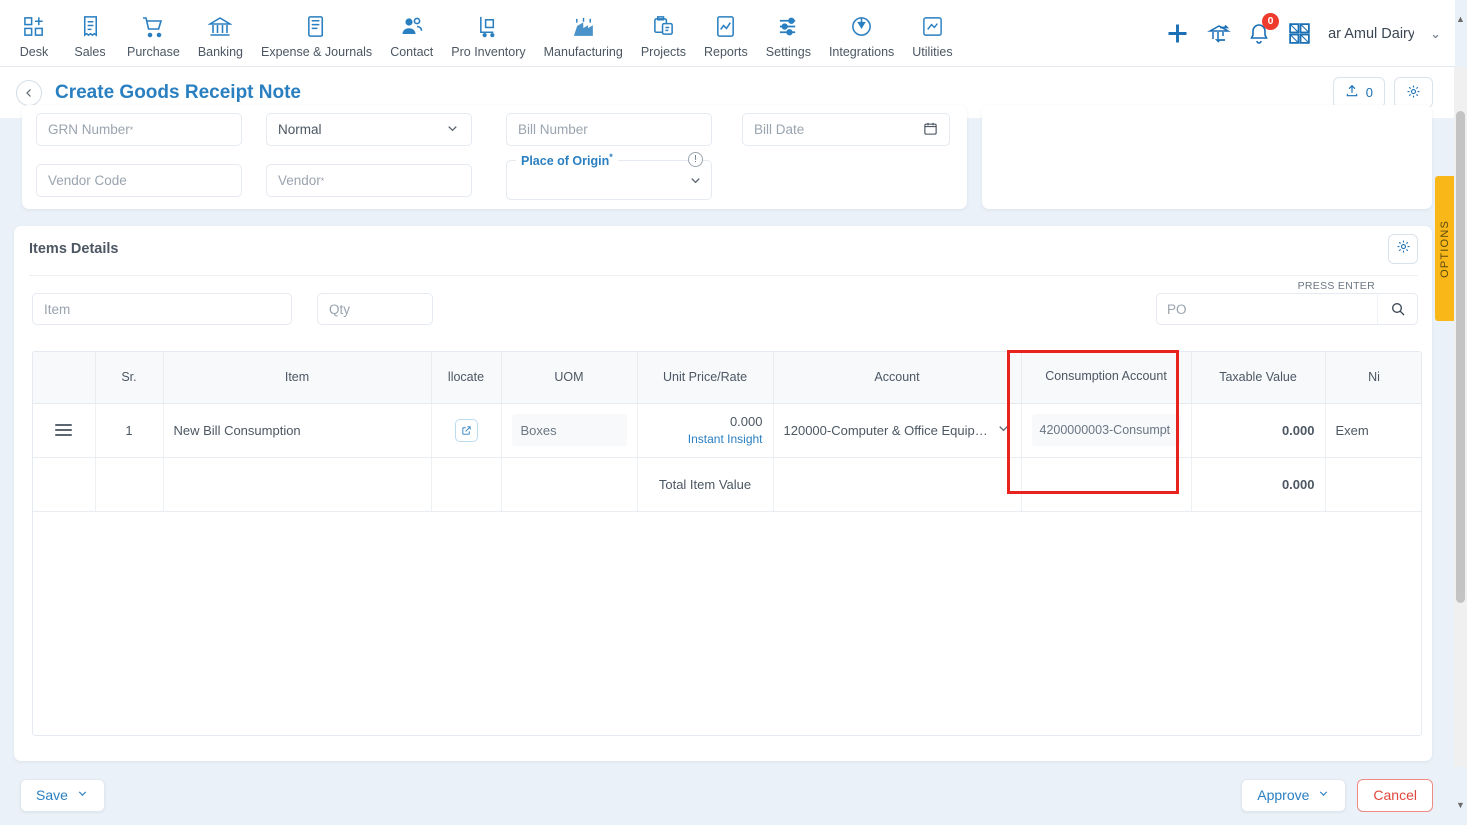  I want to click on row-allocate-cell, so click(466, 430).